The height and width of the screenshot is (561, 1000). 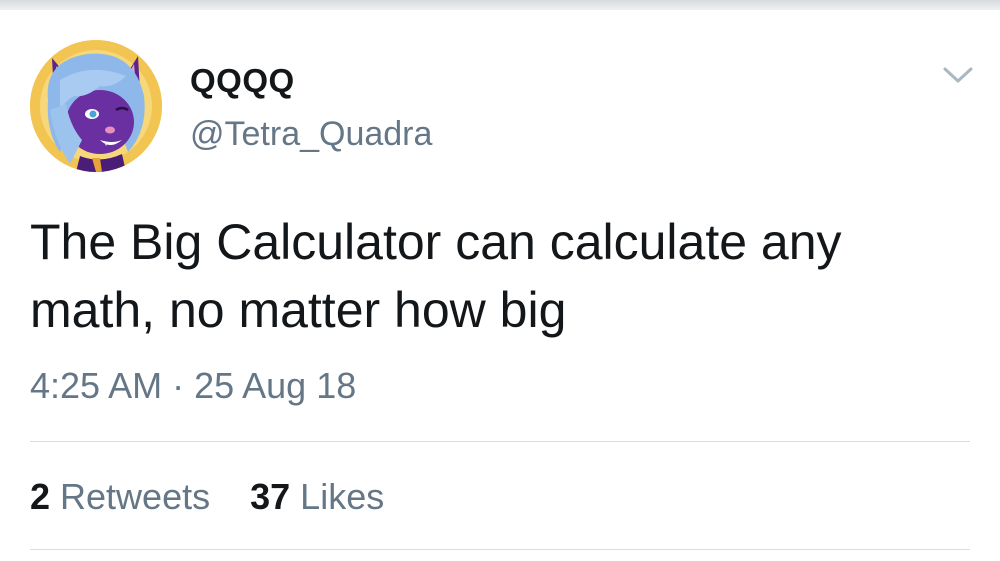 I want to click on retweets-stat: 2 Retweets, so click(x=120, y=497).